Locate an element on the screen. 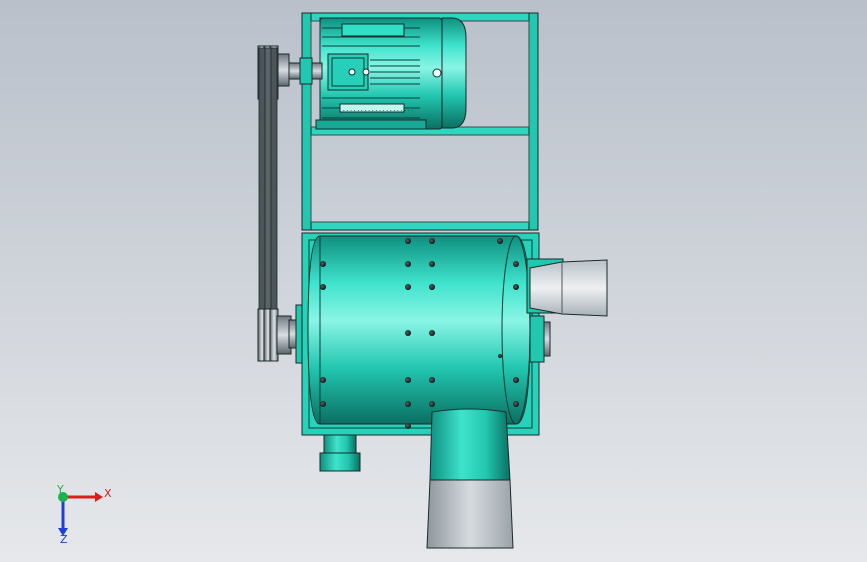 This screenshot has height=562, width=867. motor-end-cap is located at coordinates (454, 73).